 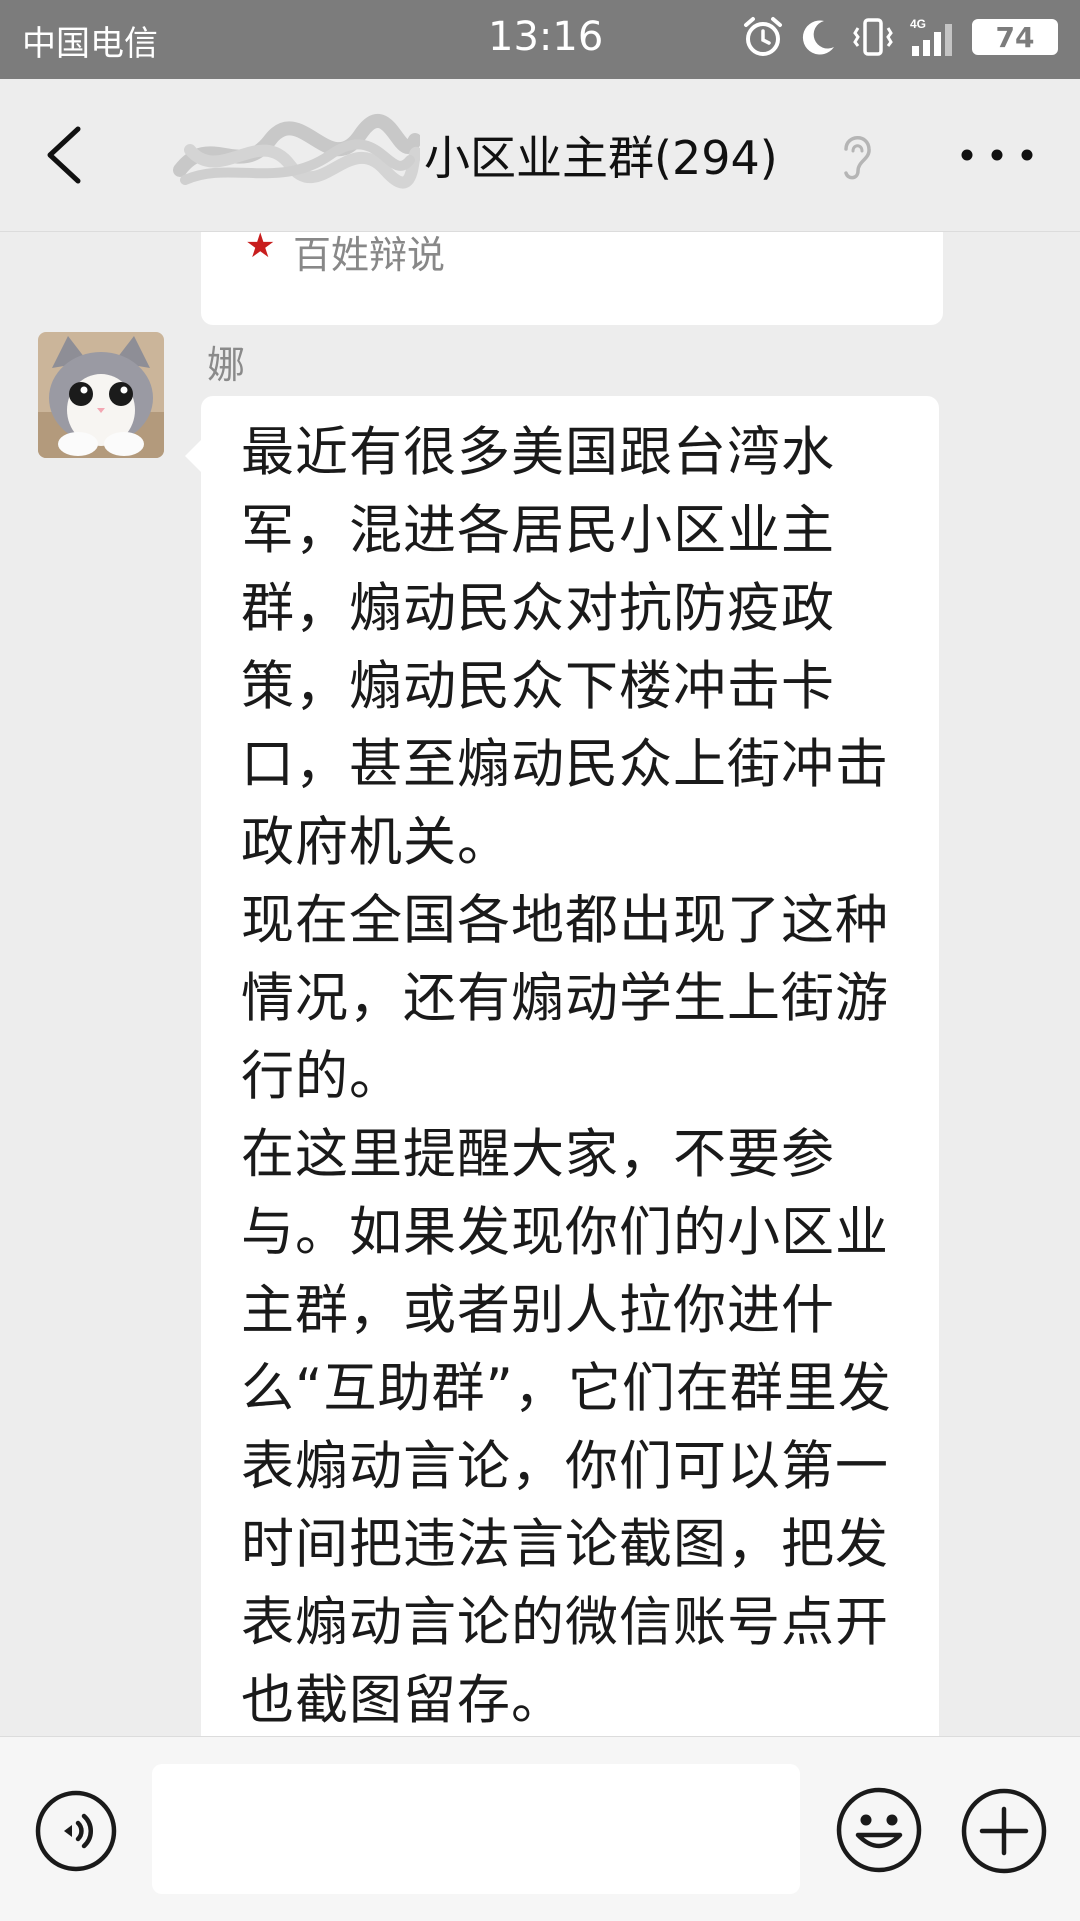 I want to click on sender-name: 娜, so click(x=226, y=365).